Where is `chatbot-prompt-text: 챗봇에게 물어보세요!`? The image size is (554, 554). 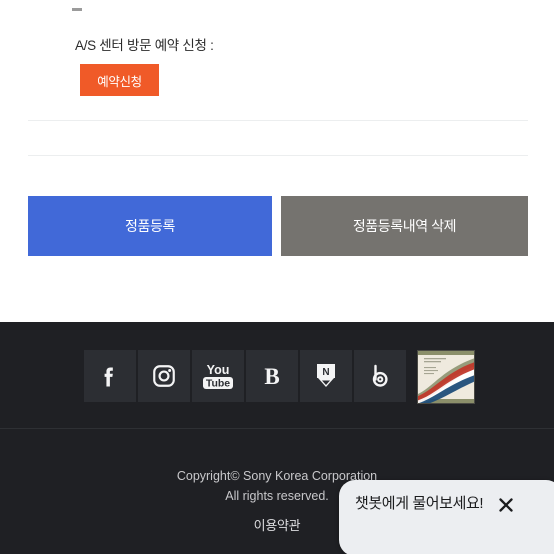 chatbot-prompt-text: 챗봇에게 물어보세요! is located at coordinates (419, 503).